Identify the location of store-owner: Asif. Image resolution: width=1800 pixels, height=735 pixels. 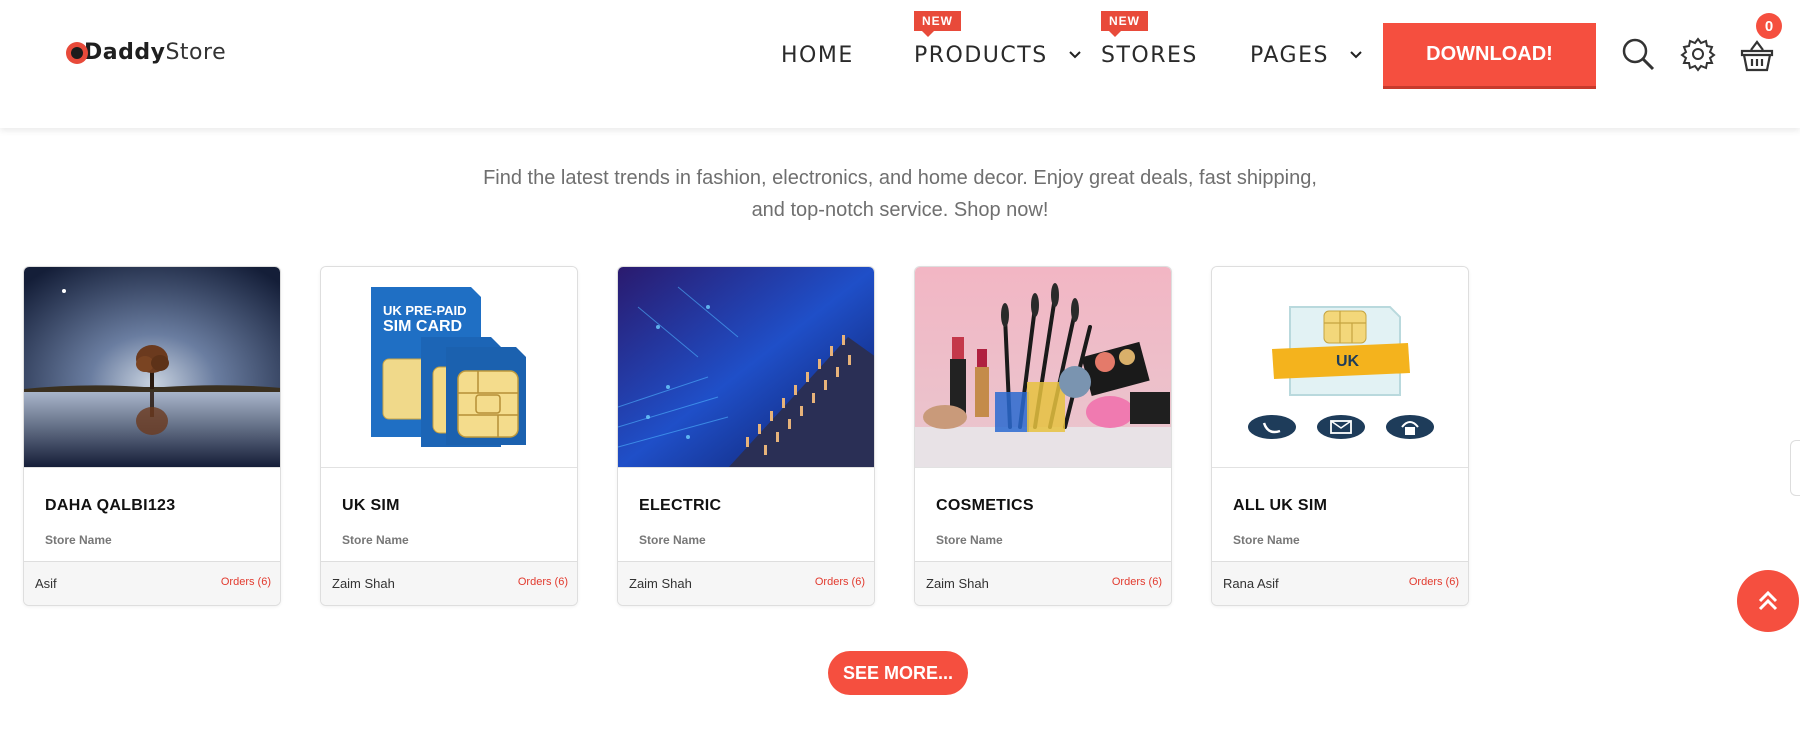
(46, 583).